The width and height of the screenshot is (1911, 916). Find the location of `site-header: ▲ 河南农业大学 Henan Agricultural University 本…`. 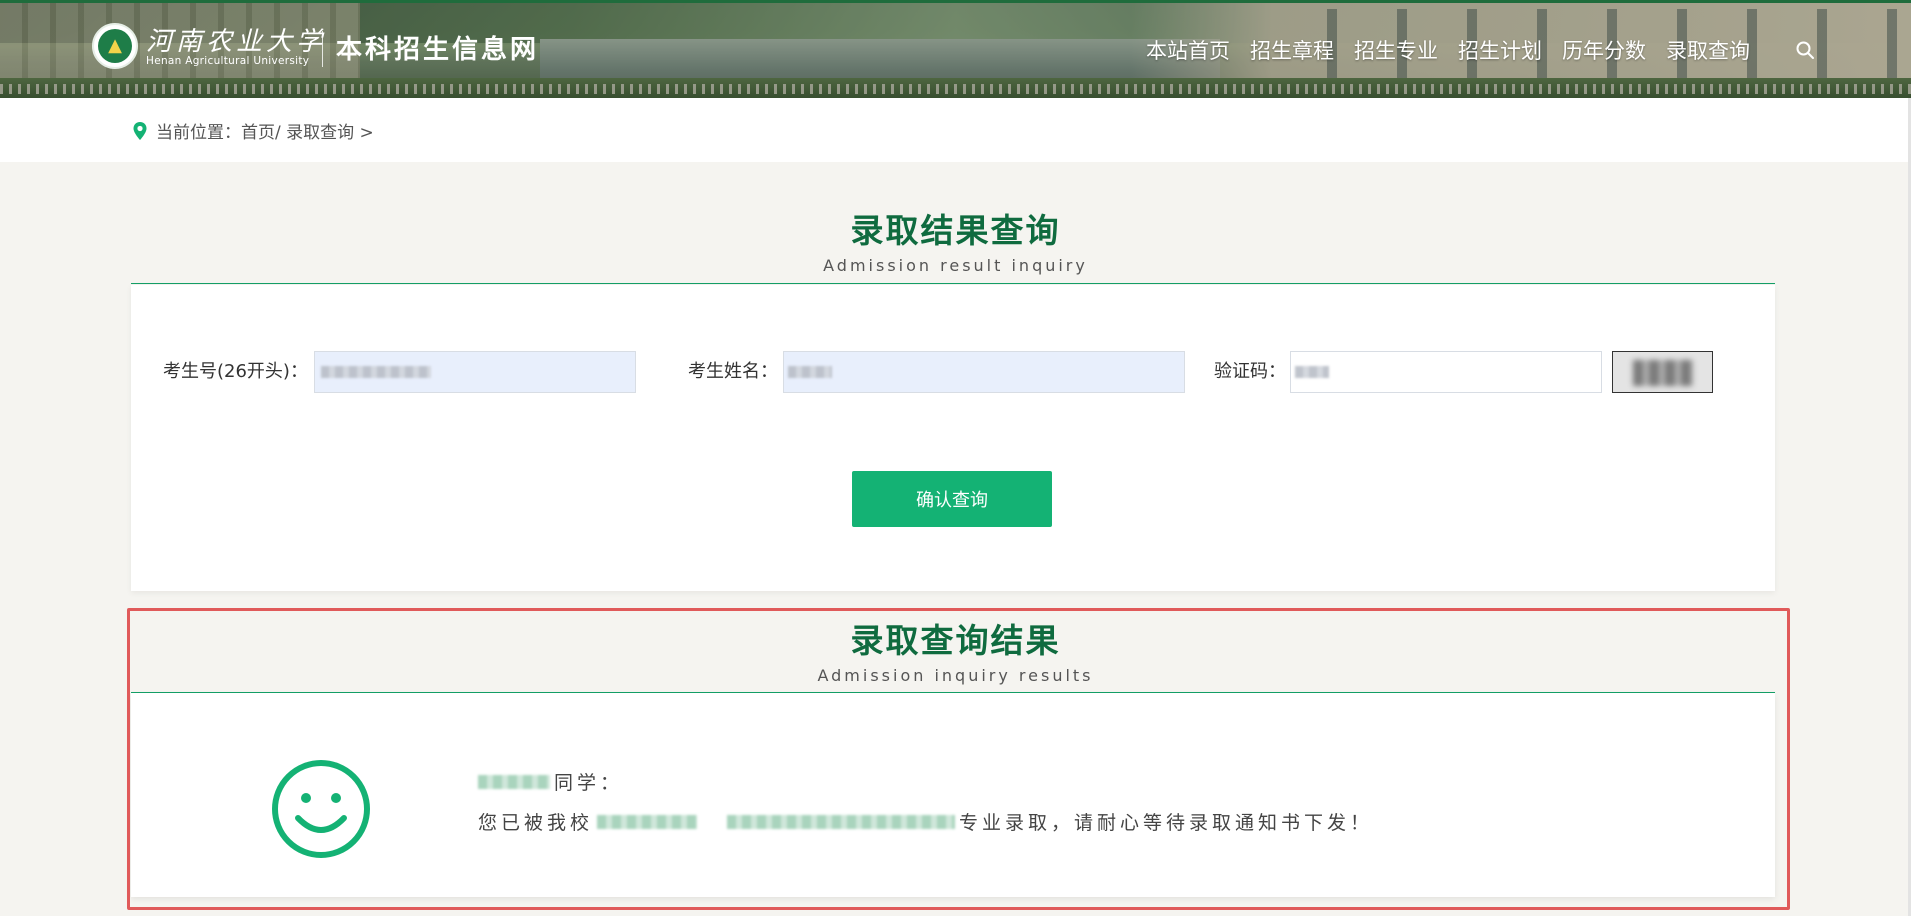

site-header: ▲ 河南农业大学 Henan Agricultural University 本… is located at coordinates (955, 49).